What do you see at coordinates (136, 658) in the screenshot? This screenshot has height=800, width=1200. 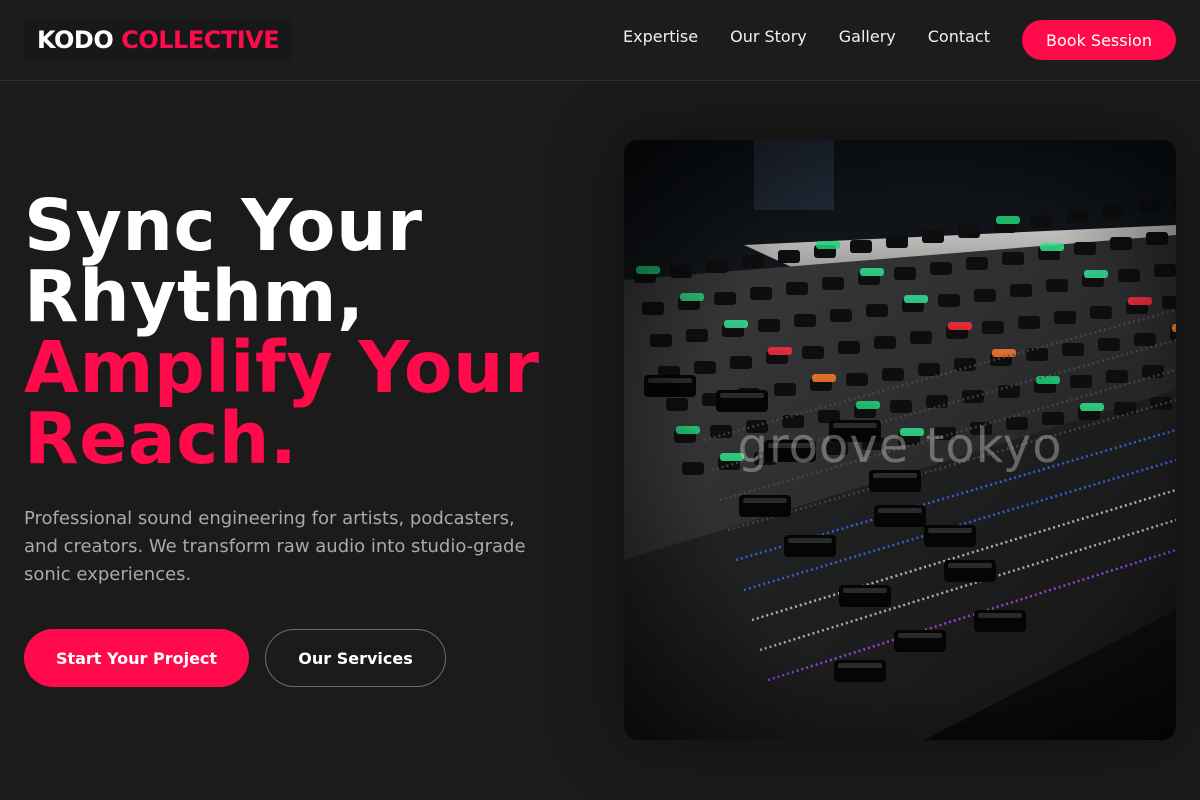 I see `start-project-button: Start Your Project` at bounding box center [136, 658].